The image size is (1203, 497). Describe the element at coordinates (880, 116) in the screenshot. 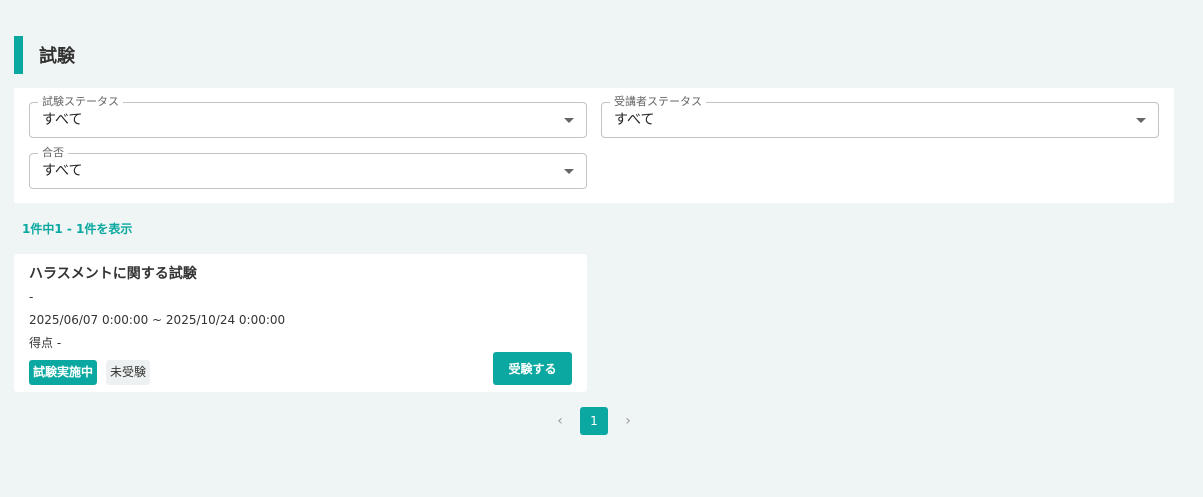

I see `student-status-select: 受講者ステータス すべて` at that location.